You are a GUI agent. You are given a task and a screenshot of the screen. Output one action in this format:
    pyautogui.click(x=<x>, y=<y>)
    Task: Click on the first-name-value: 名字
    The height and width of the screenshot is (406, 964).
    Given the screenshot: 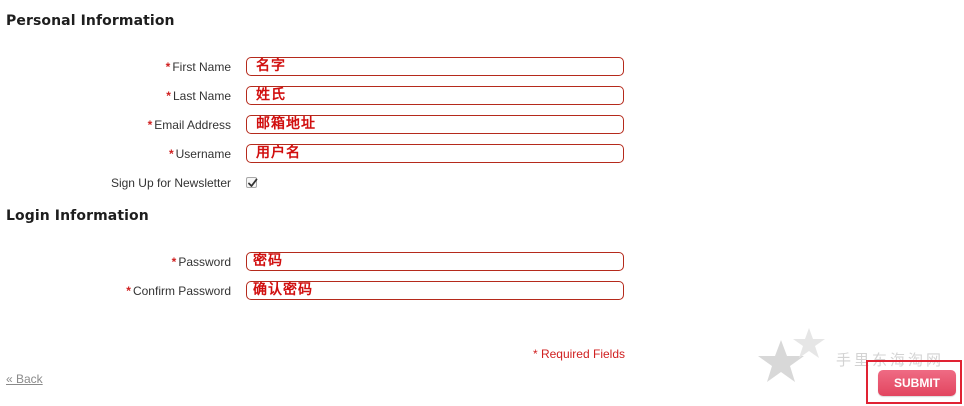 What is the action you would take?
    pyautogui.click(x=271, y=66)
    